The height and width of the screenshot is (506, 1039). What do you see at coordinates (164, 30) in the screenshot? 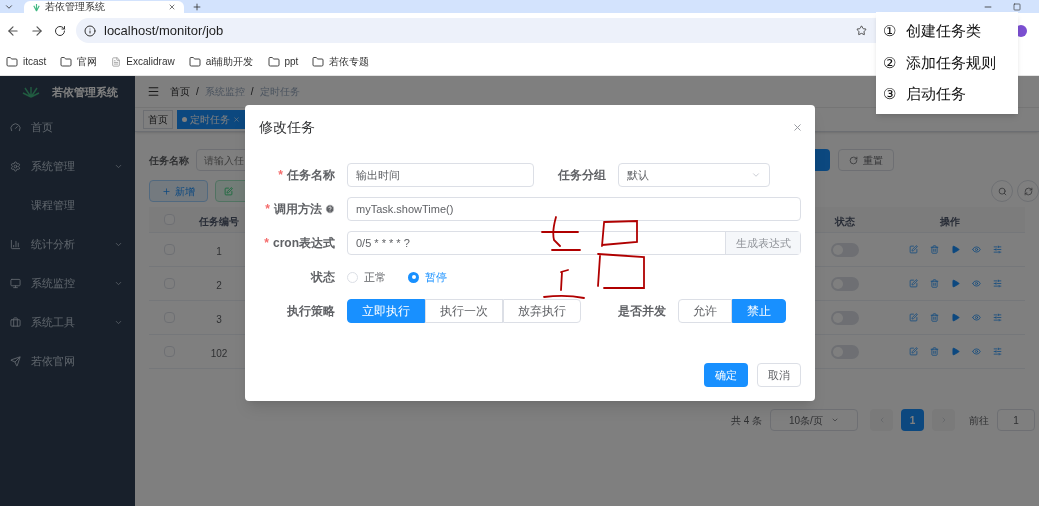
I see `url-text: localhost/monitor/job` at bounding box center [164, 30].